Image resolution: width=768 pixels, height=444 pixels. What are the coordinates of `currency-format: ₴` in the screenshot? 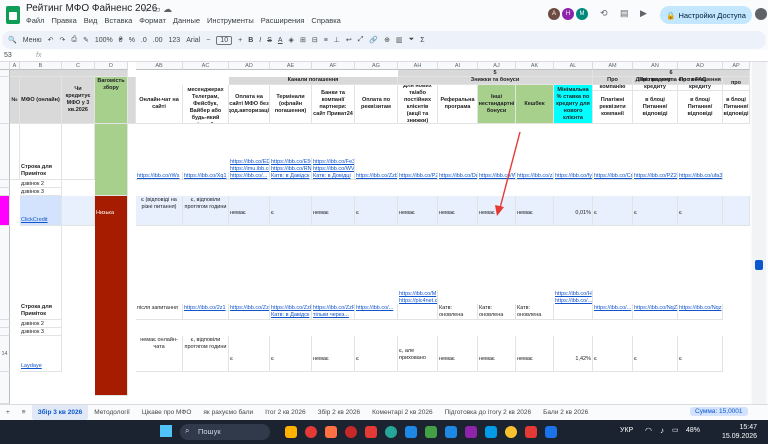 It's located at (121, 40).